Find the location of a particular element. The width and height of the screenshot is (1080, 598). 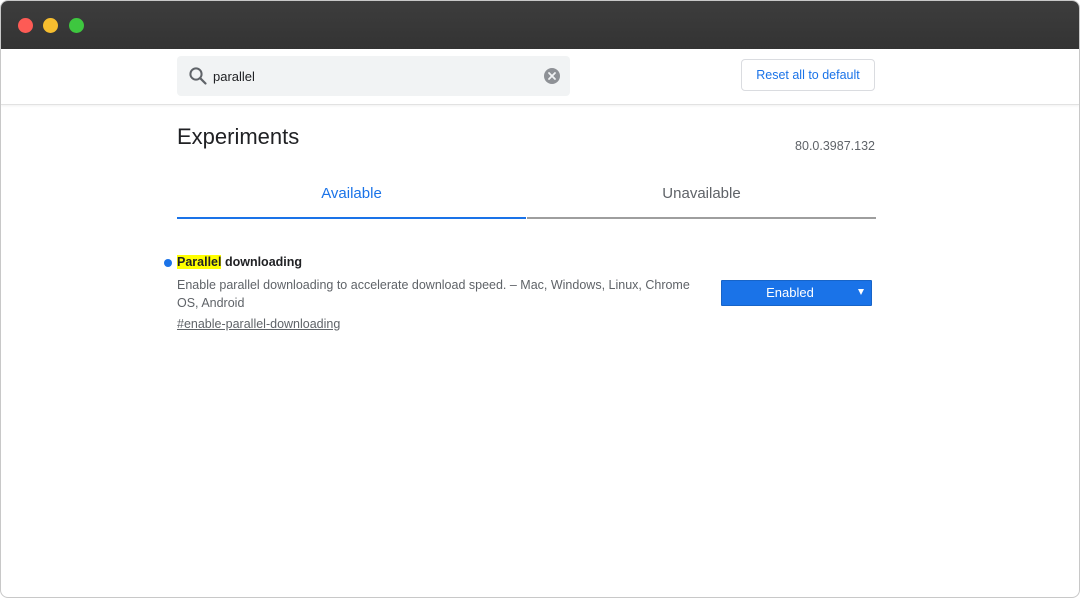

search-icon is located at coordinates (198, 76).